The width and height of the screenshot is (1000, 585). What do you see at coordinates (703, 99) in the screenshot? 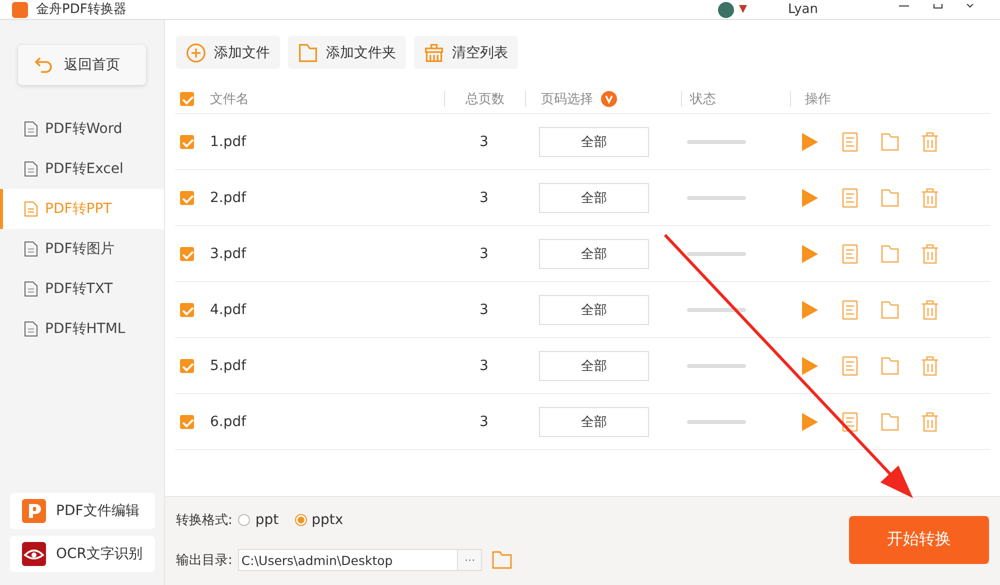
I see `column-header: 状态` at bounding box center [703, 99].